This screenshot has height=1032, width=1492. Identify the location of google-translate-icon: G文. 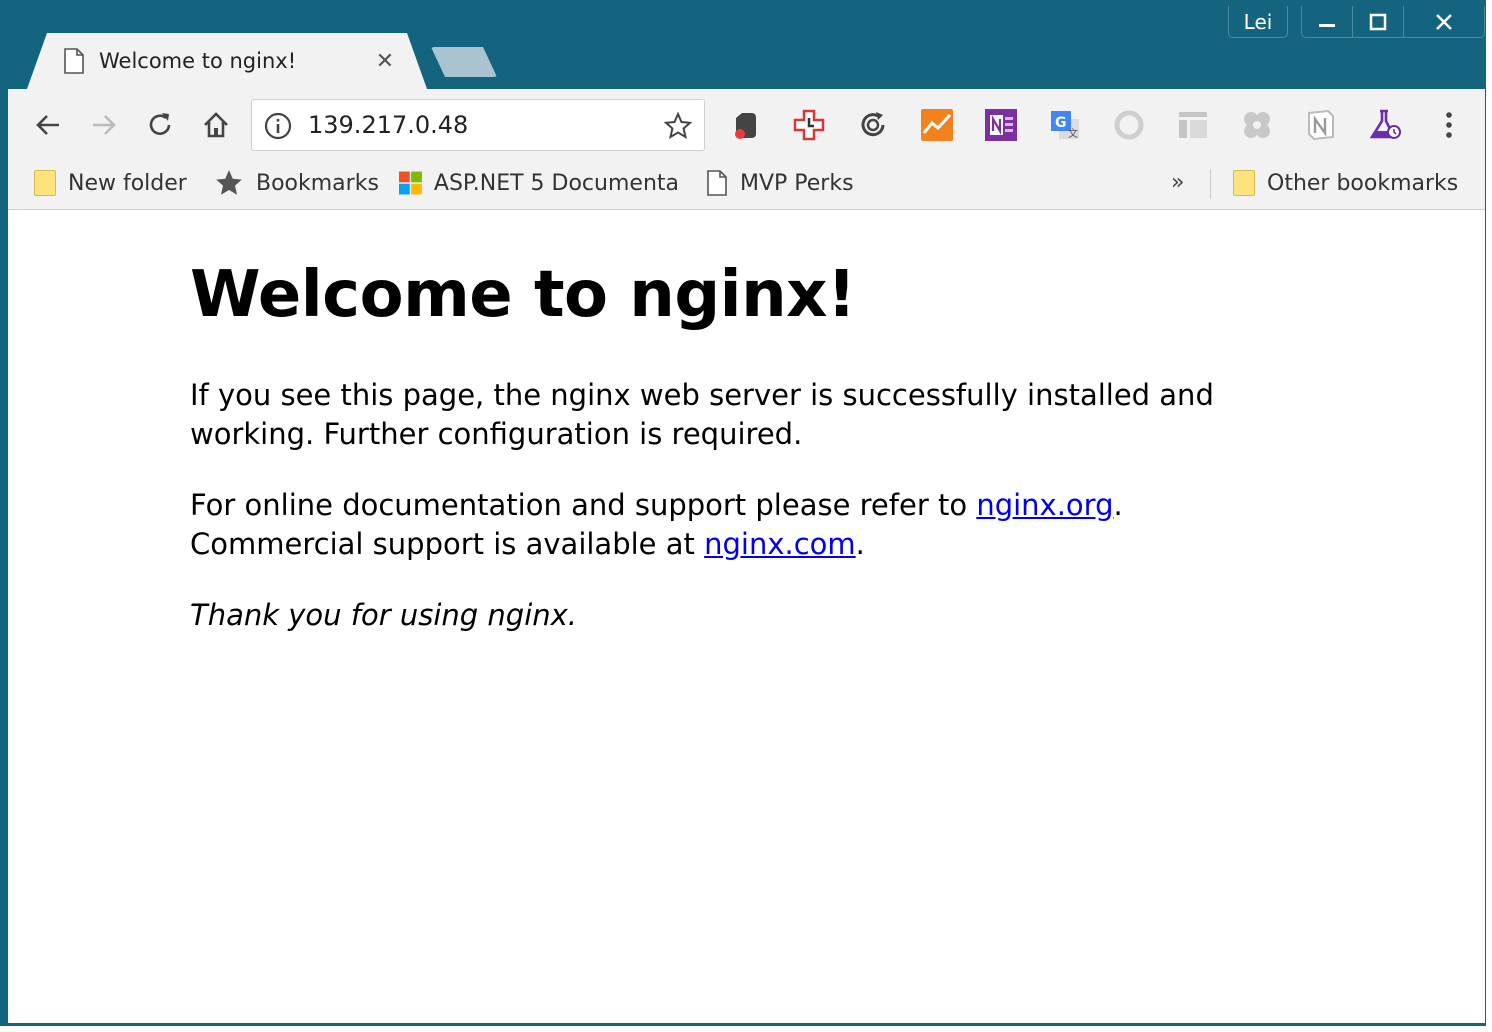
(1065, 125).